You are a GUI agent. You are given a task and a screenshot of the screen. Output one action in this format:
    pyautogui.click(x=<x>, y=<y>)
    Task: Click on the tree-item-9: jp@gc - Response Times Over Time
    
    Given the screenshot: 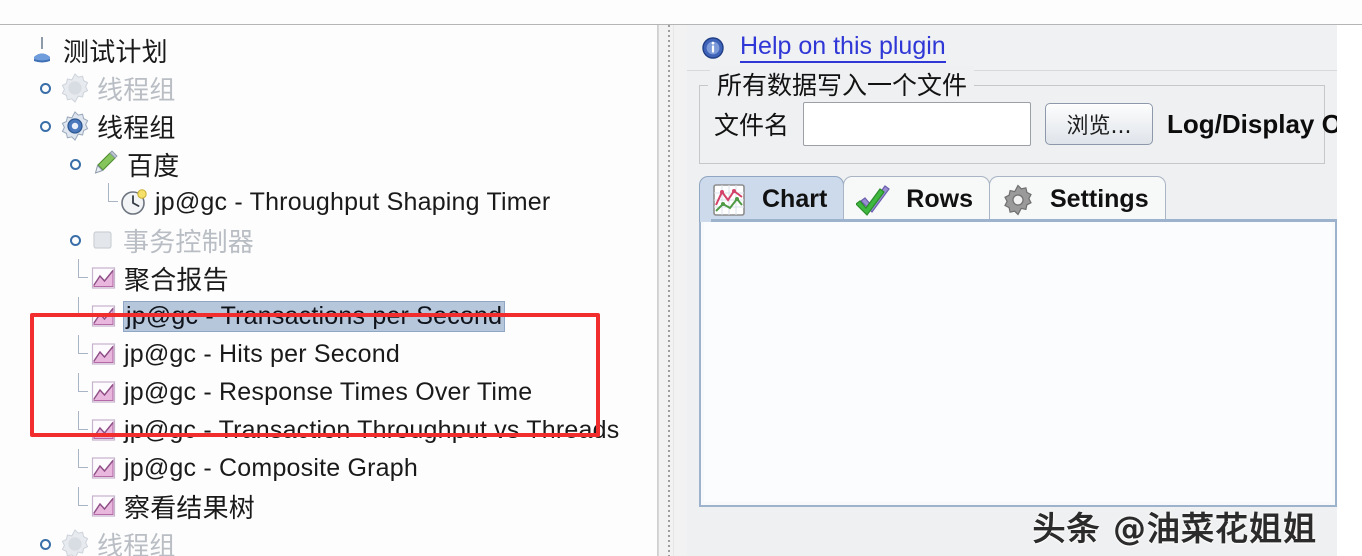 What is the action you would take?
    pyautogui.click(x=328, y=392)
    